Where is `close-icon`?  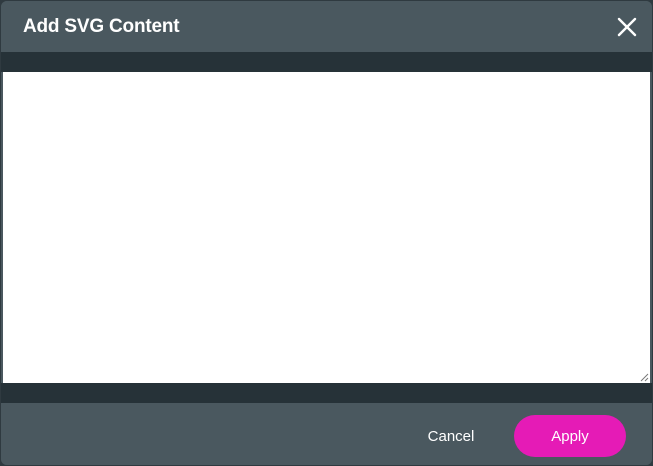
close-icon is located at coordinates (627, 27).